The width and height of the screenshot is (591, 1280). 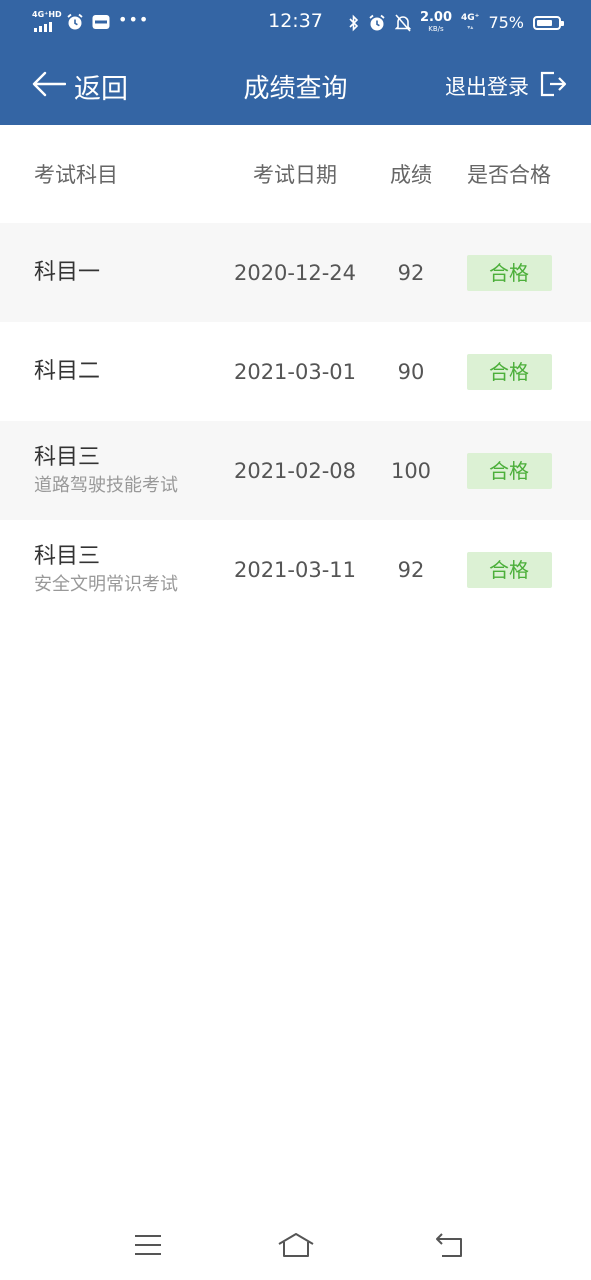 I want to click on back-label: 返回, so click(x=101, y=89).